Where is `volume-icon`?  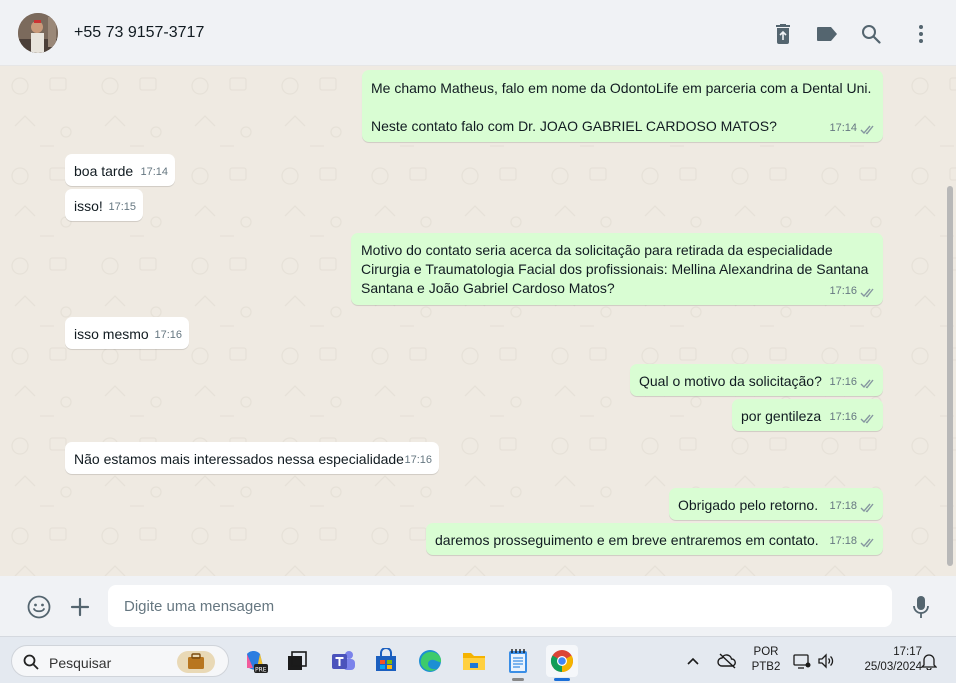 volume-icon is located at coordinates (826, 661).